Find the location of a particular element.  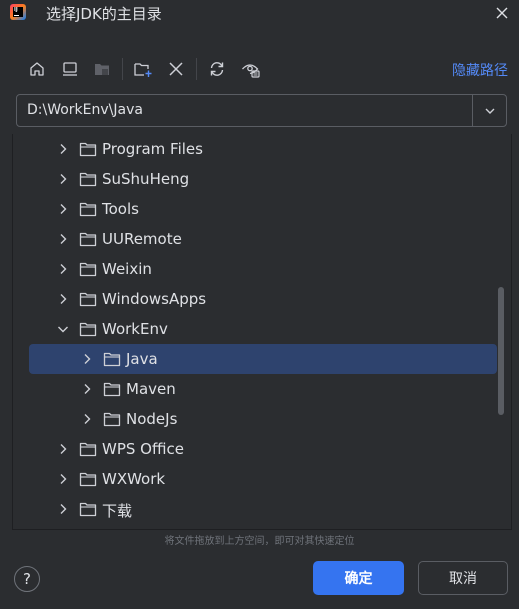

title-bar: IJ 选择JDK的主目录 is located at coordinates (259, 14).